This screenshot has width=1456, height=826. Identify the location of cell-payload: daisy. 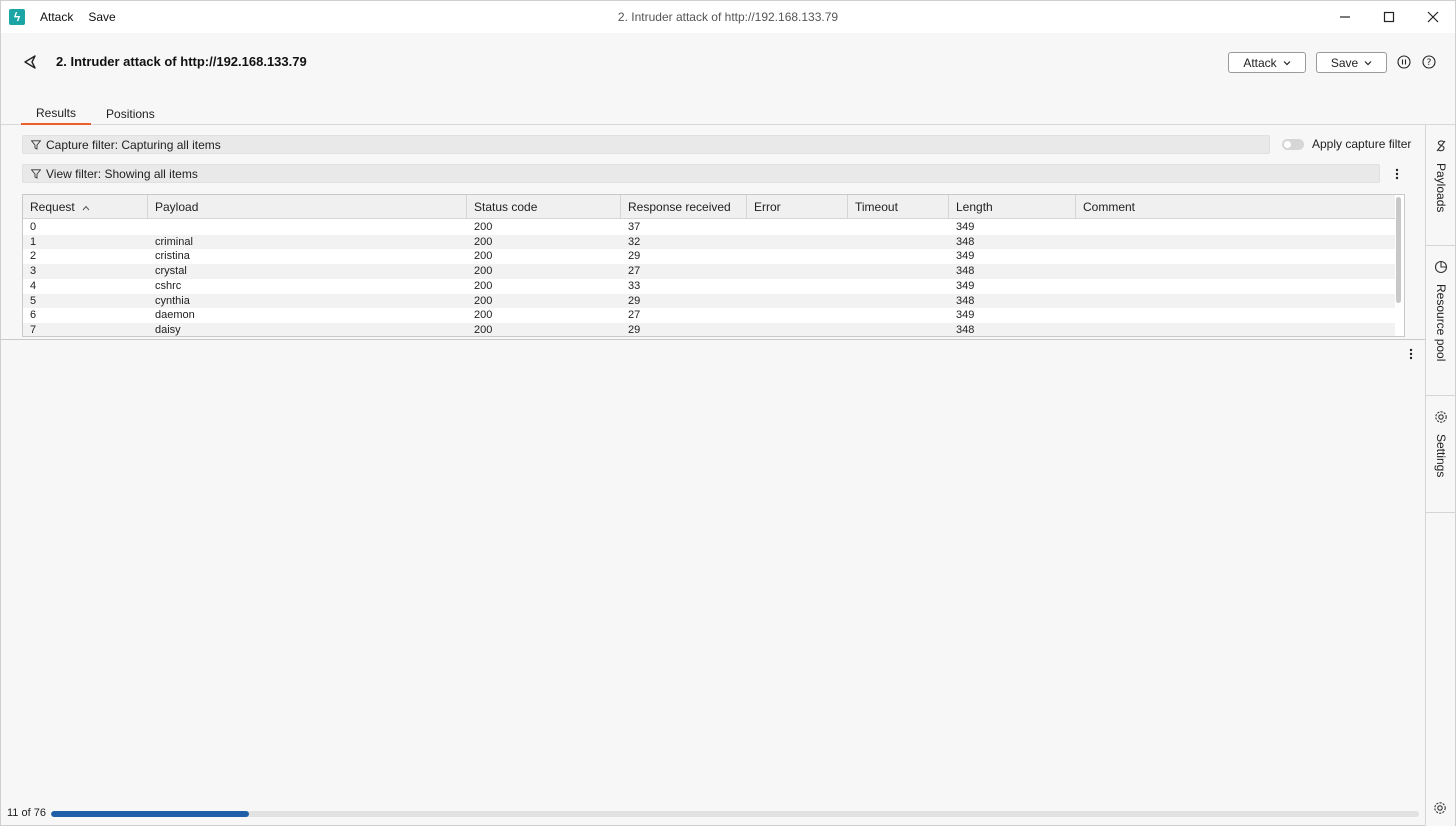
(168, 329).